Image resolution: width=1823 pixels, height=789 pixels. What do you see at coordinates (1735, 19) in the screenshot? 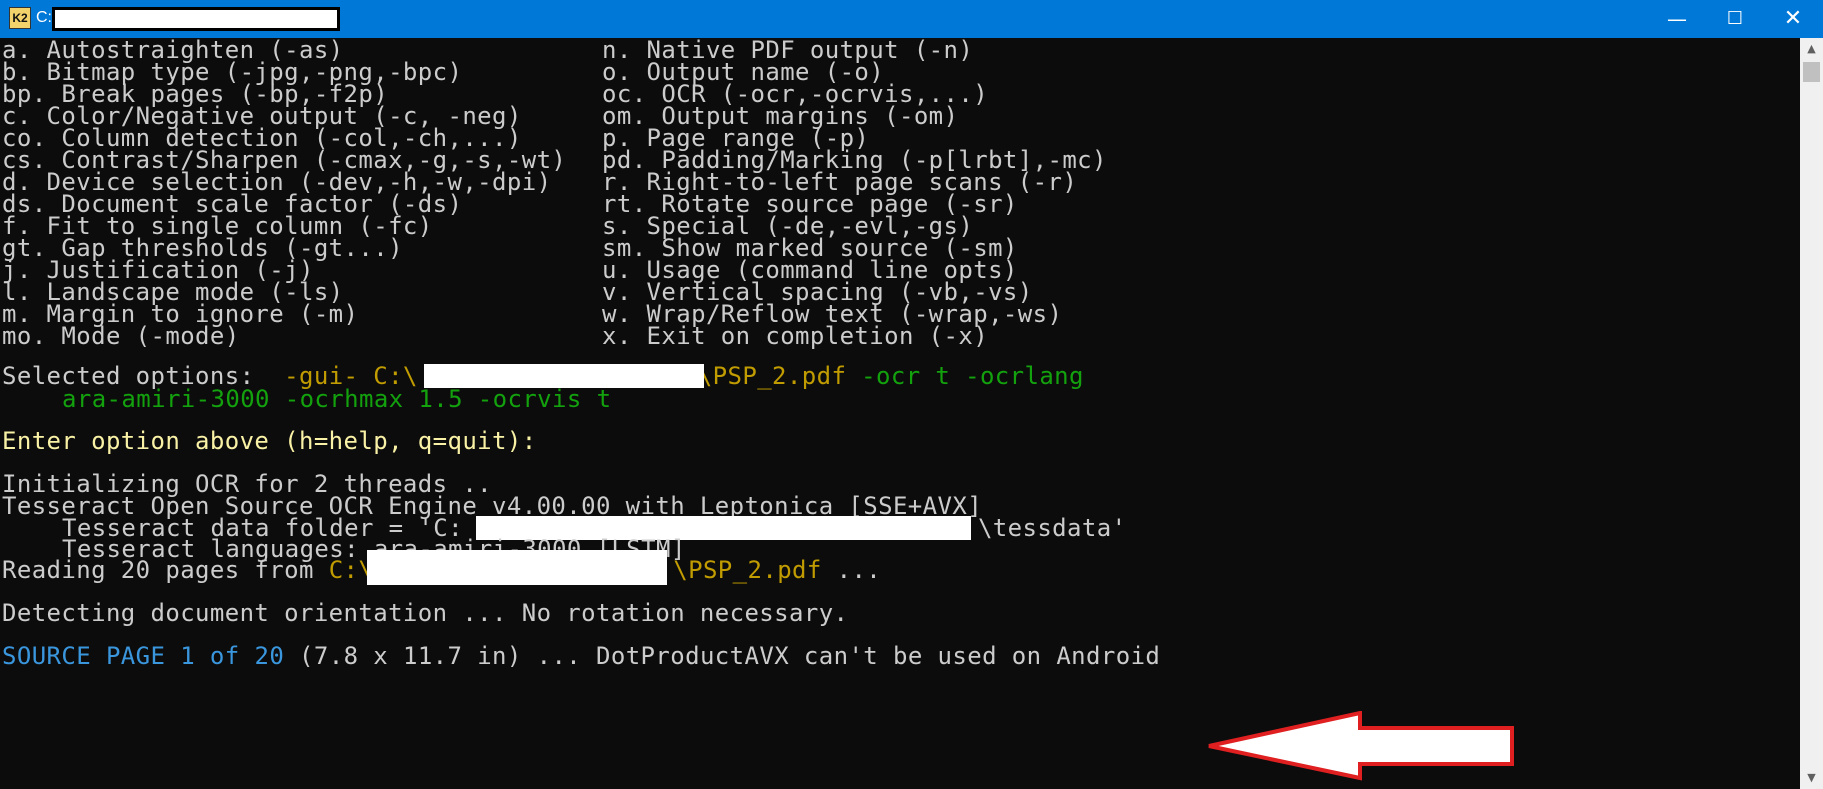
I see `maximize-button: ☐` at bounding box center [1735, 19].